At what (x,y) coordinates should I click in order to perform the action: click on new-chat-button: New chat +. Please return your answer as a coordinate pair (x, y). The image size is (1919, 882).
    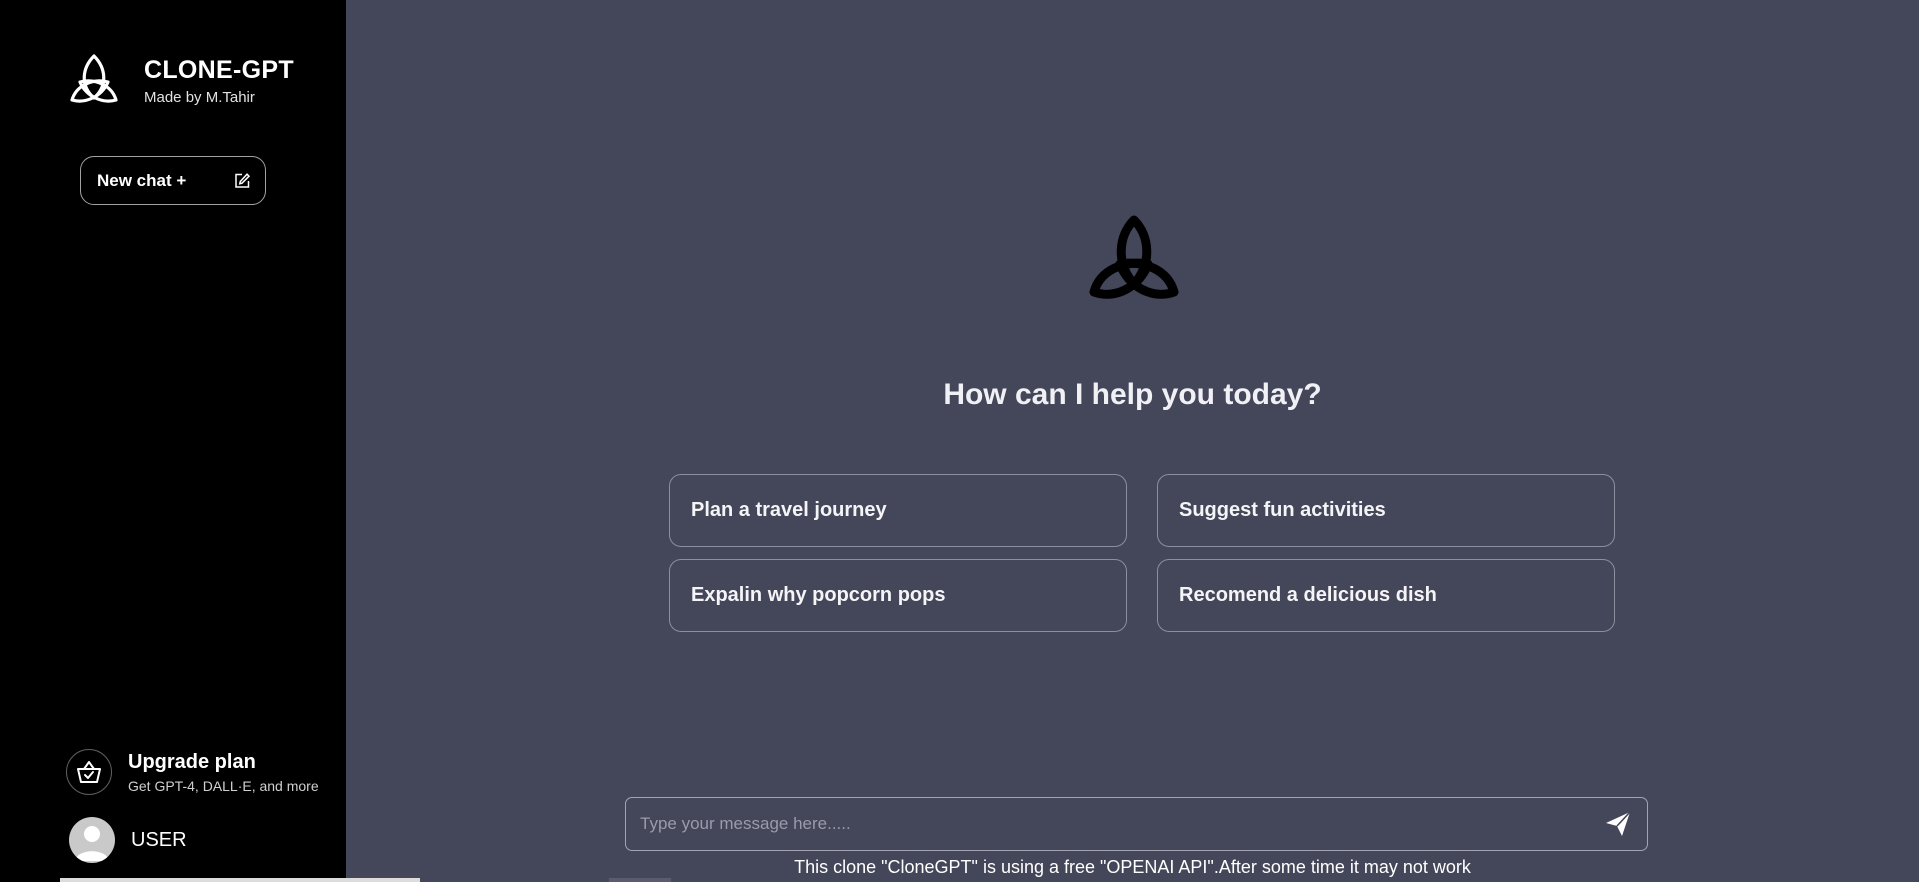
    Looking at the image, I should click on (173, 180).